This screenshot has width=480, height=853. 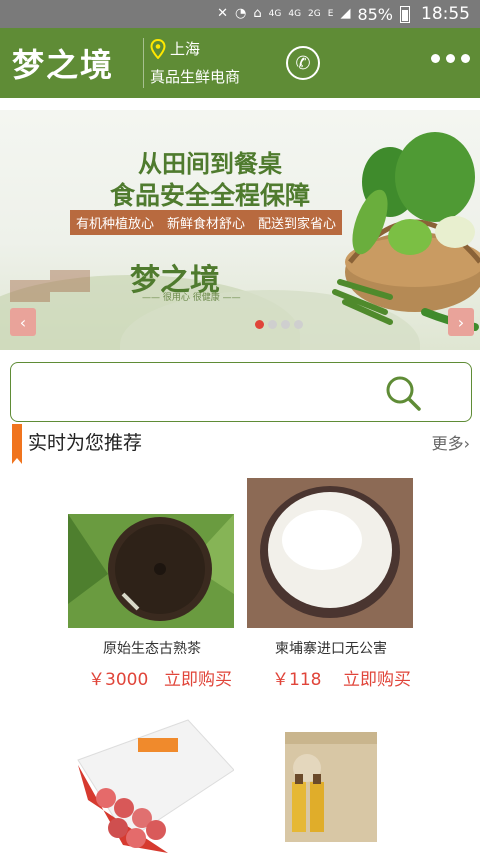 I want to click on banner-pagination, so click(x=279, y=324).